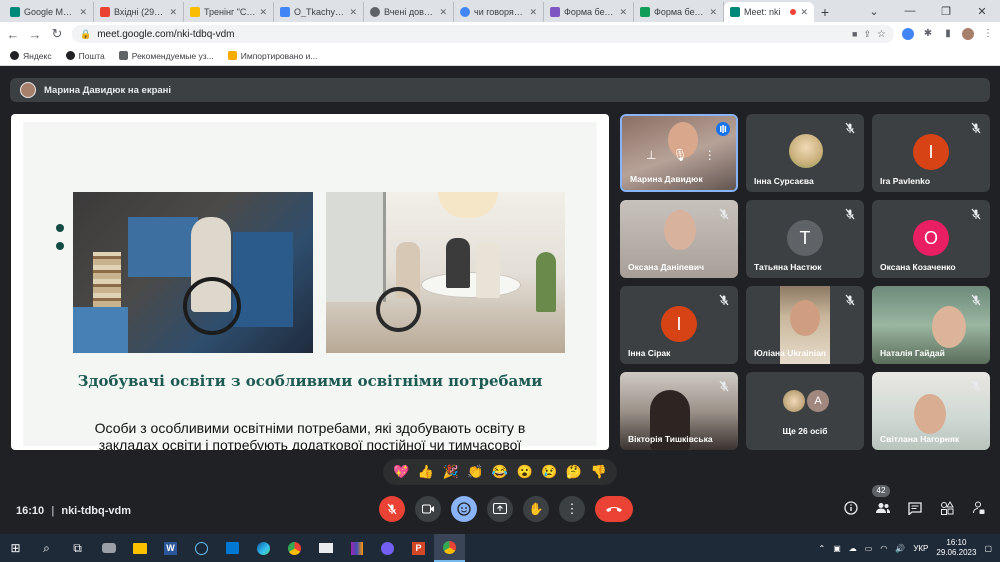 The image size is (1000, 562). Describe the element at coordinates (13, 34) in the screenshot. I see `back-arrow-icon: ←` at that location.